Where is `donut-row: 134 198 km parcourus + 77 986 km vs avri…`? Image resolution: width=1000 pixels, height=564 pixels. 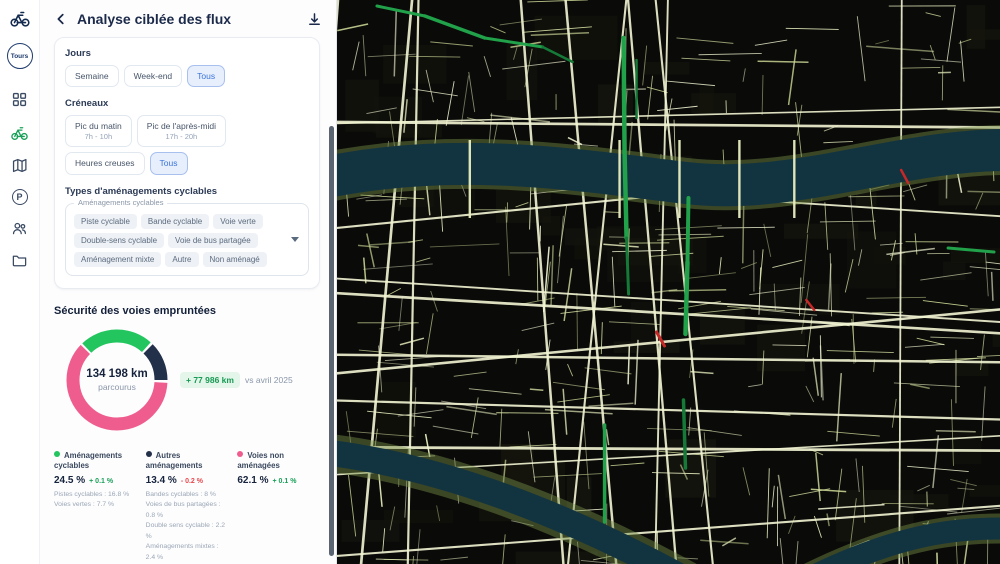 donut-row: 134 198 km parcourus + 77 986 km vs avri… is located at coordinates (187, 380).